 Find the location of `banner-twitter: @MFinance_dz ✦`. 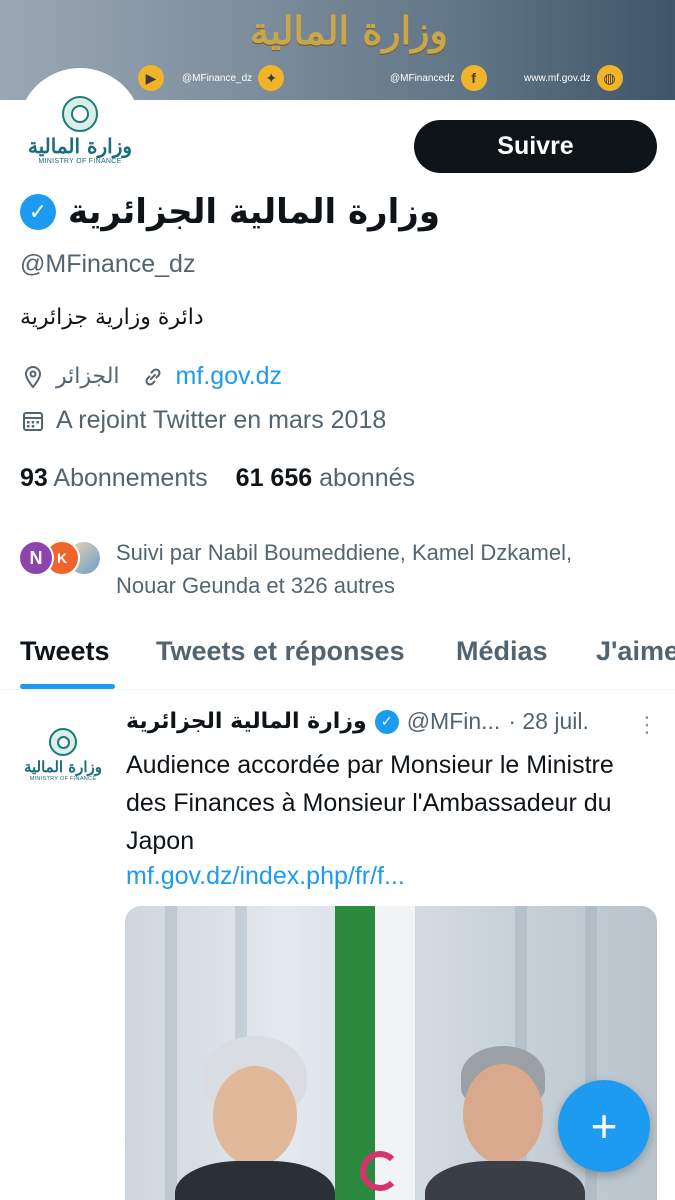

banner-twitter: @MFinance_dz ✦ is located at coordinates (233, 78).